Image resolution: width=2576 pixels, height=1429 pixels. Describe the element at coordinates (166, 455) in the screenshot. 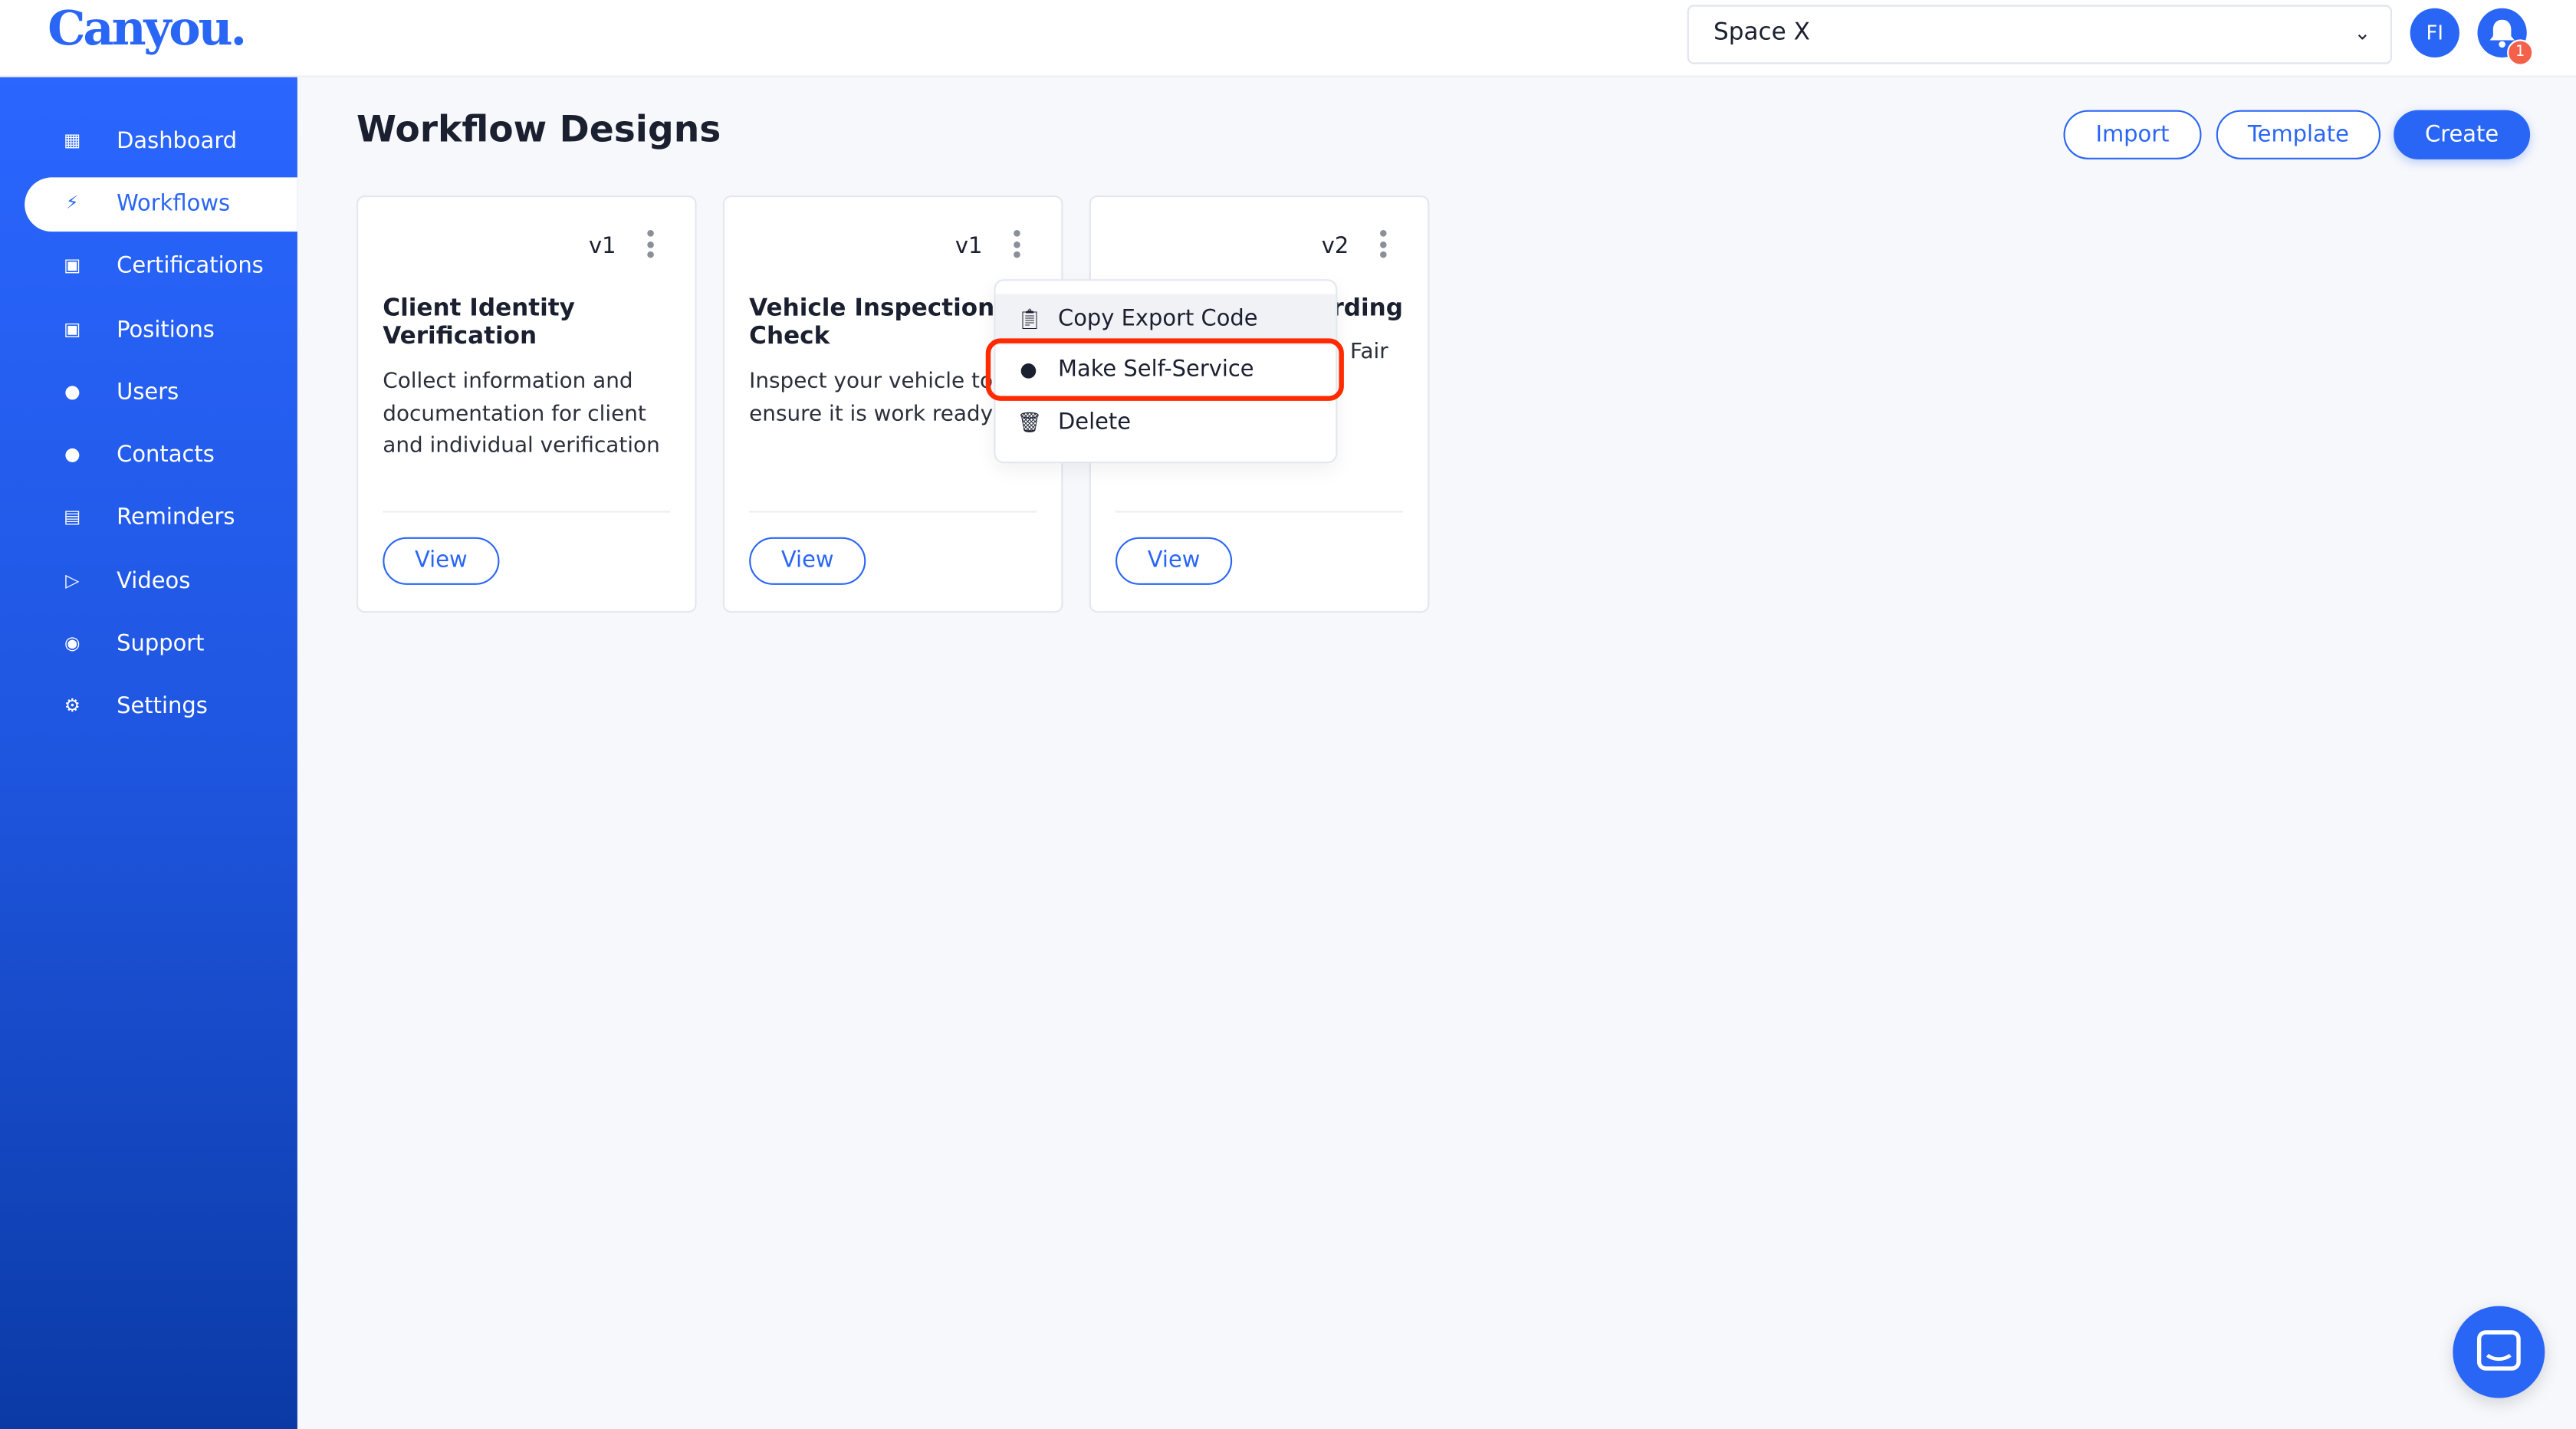

I see `sidebar-item-label: Contacts` at that location.